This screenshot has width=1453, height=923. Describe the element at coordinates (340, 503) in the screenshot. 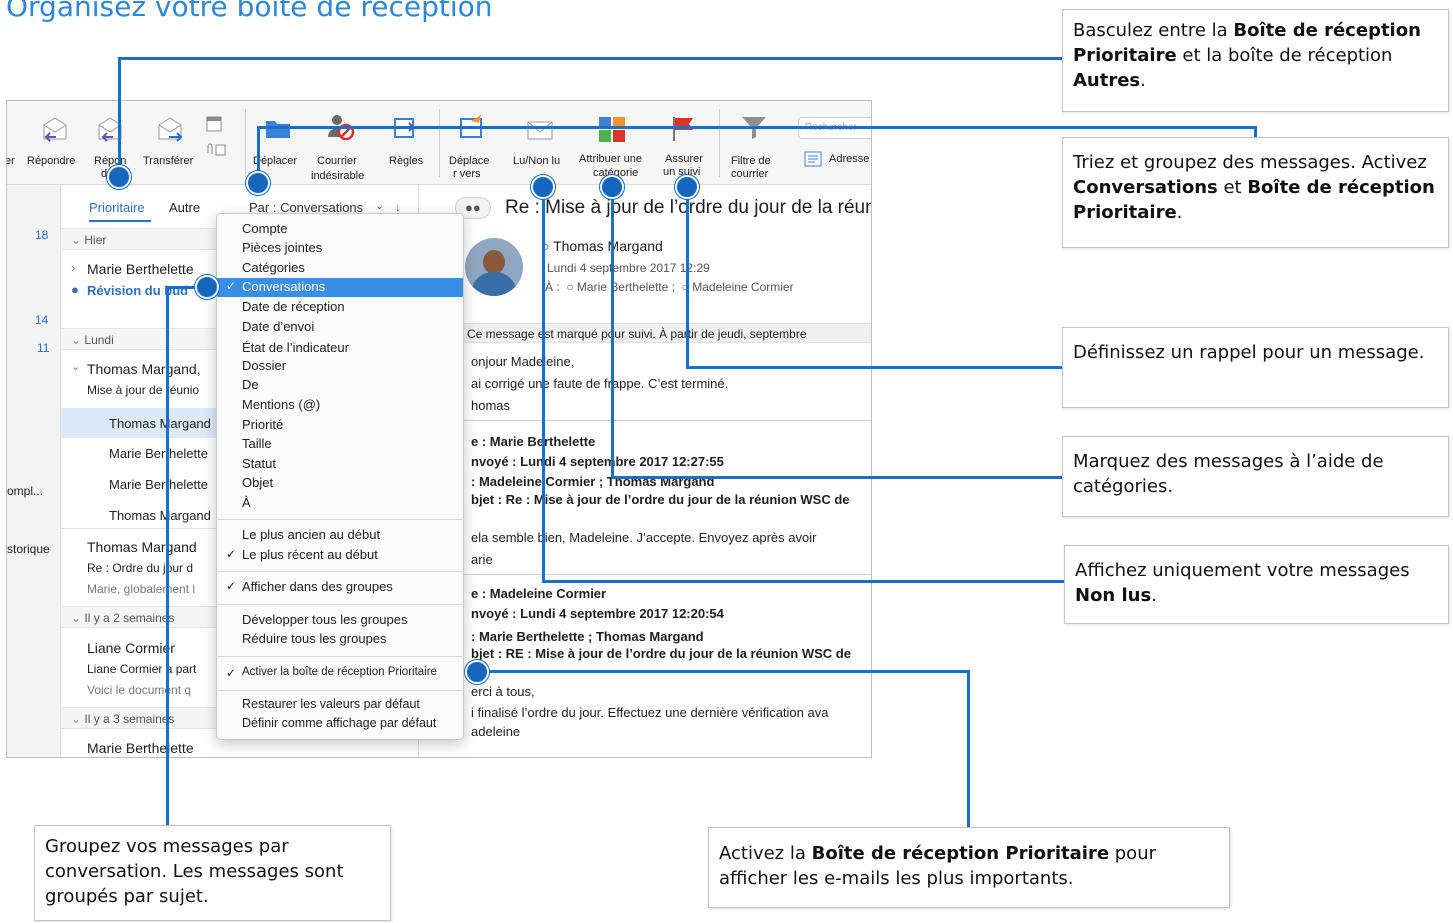

I see `menu-item: À` at that location.